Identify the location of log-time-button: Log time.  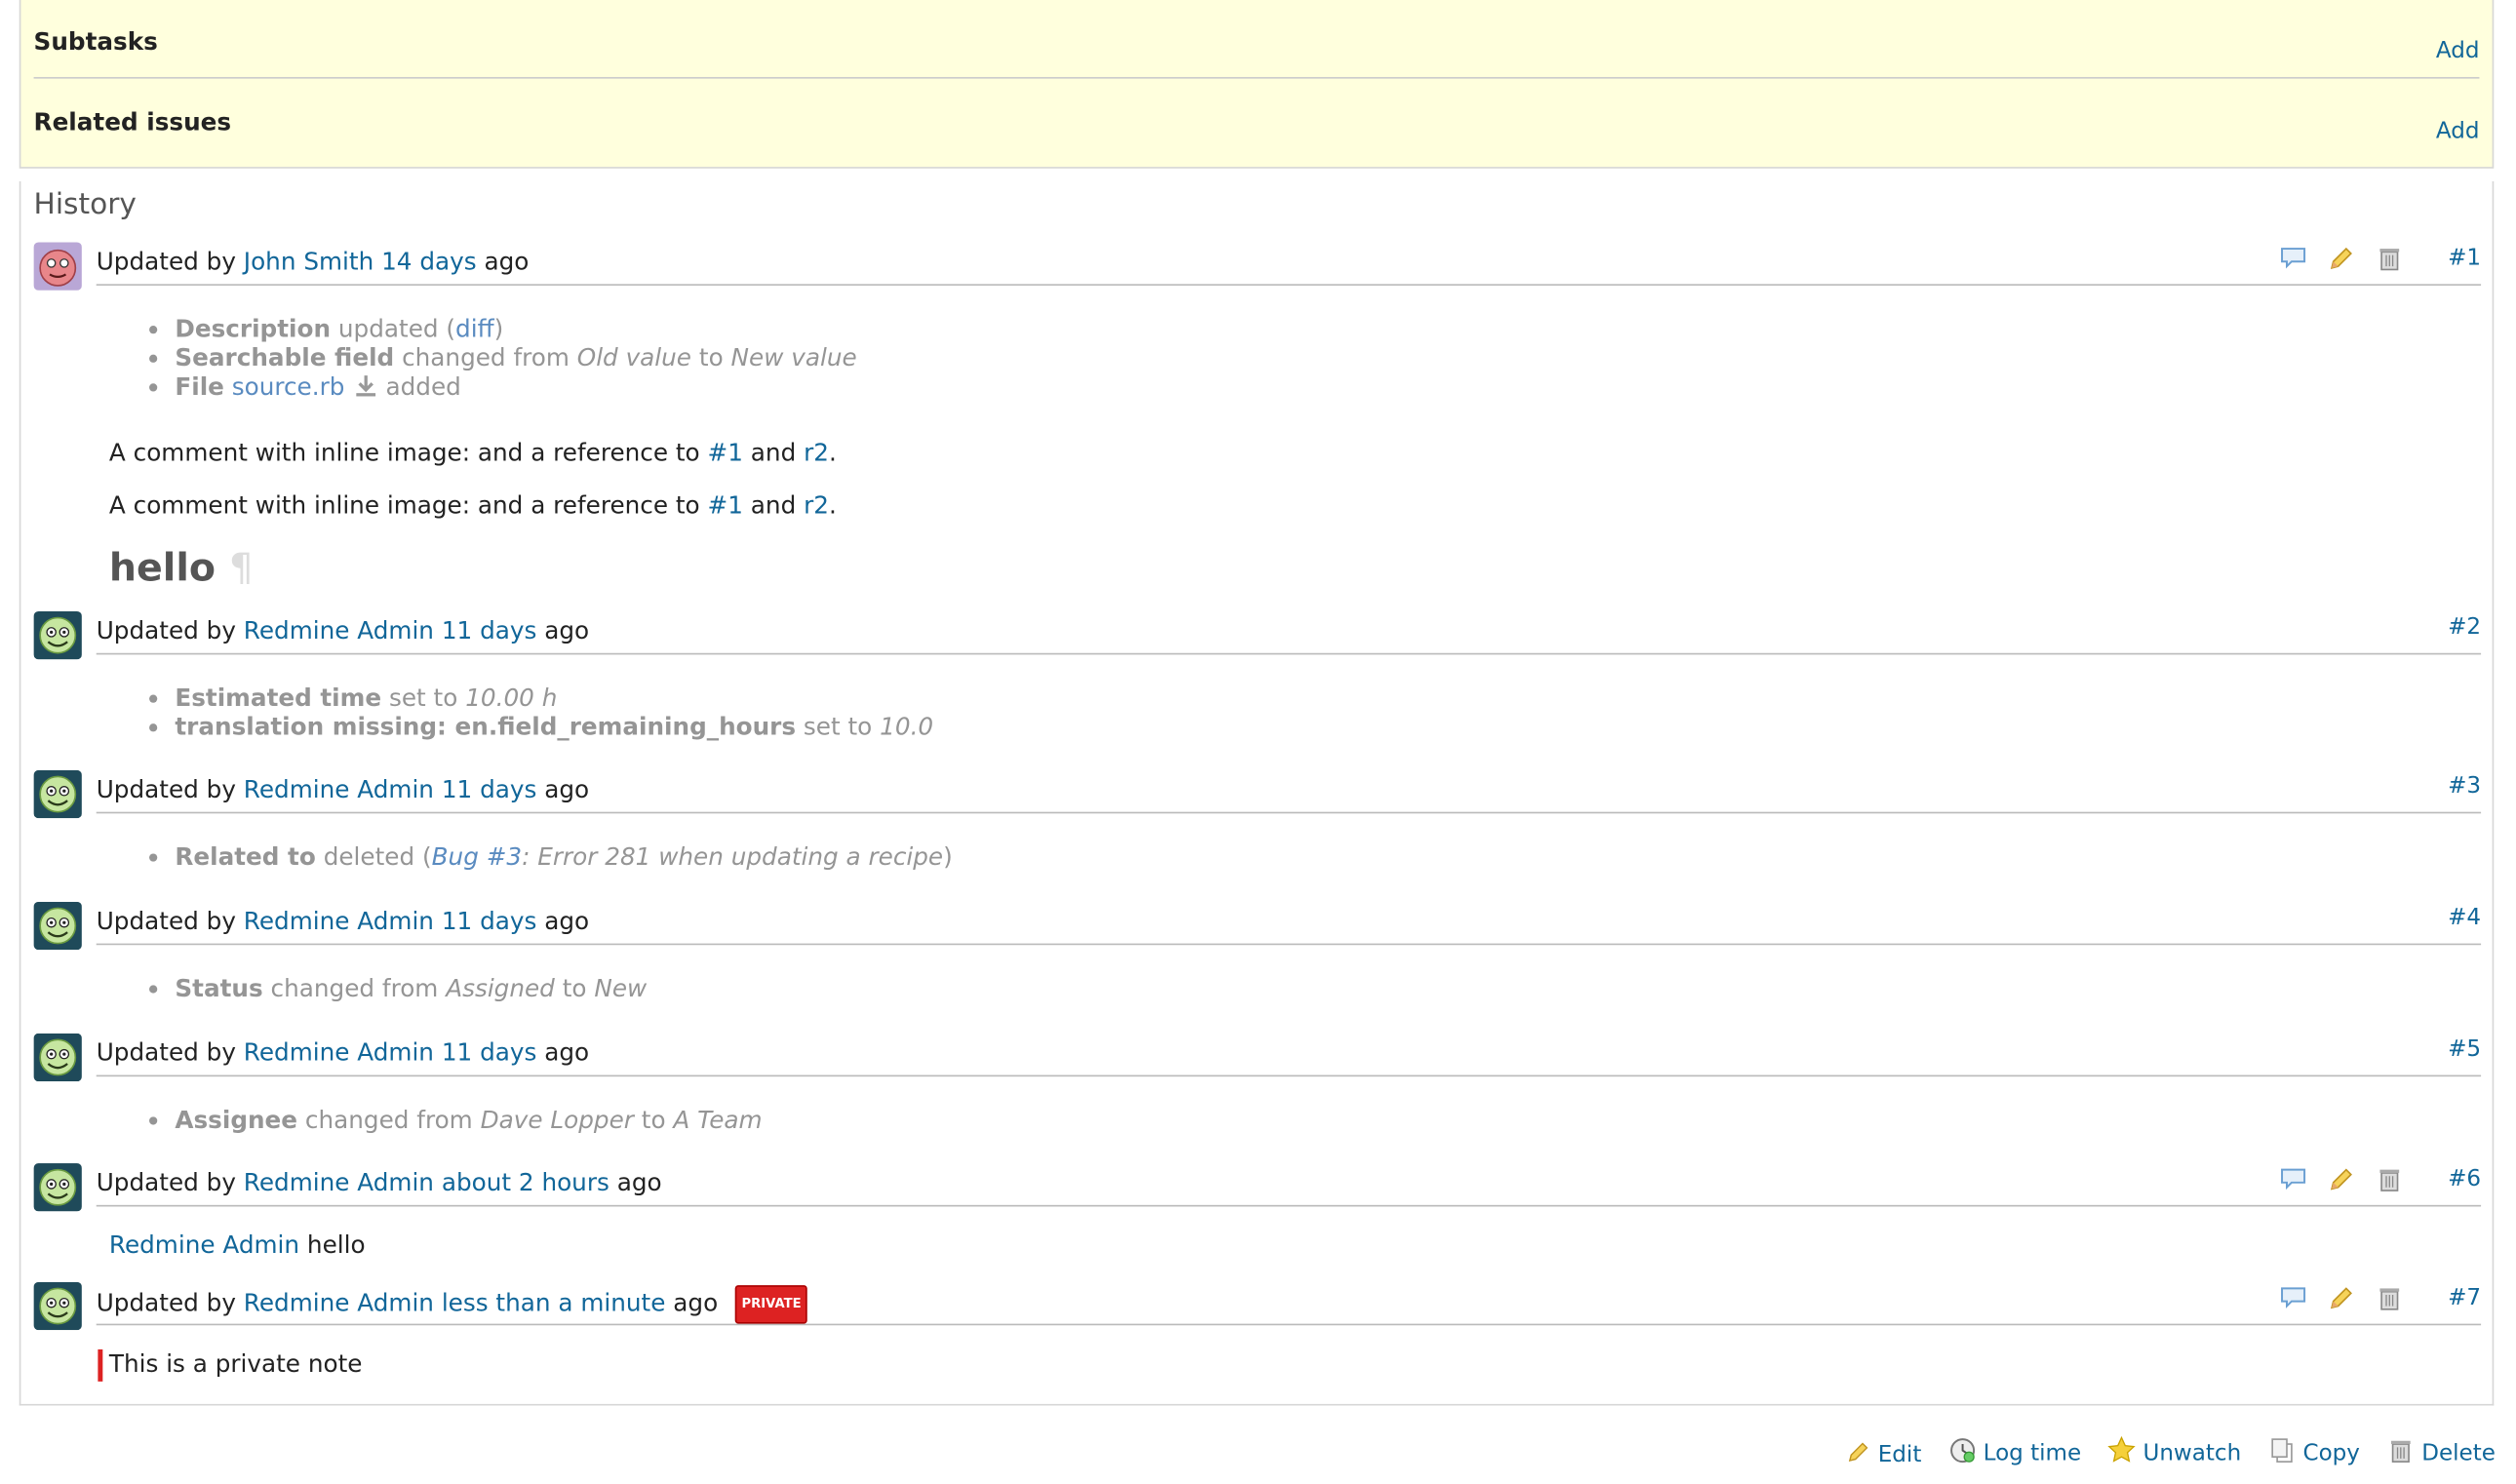
(2014, 1453).